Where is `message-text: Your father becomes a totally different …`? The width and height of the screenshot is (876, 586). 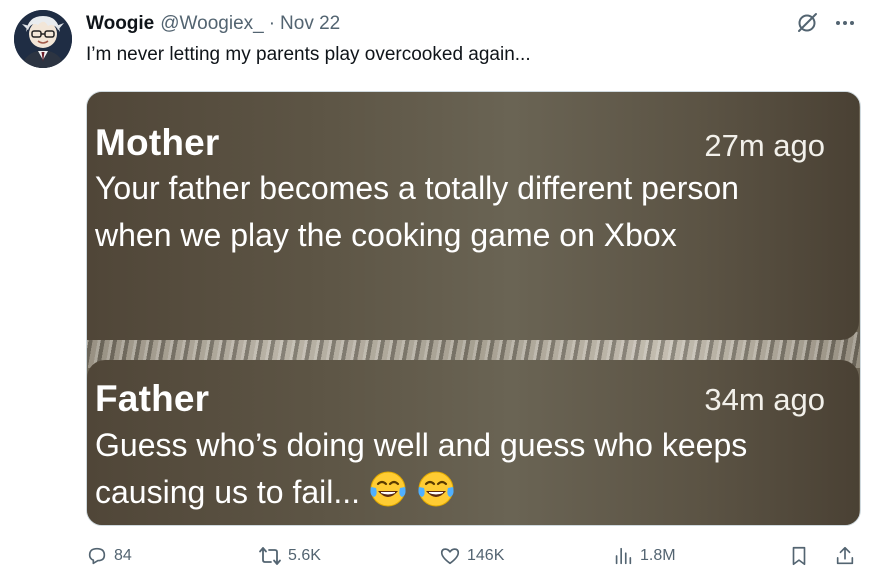
message-text: Your father becomes a totally different … is located at coordinates (417, 211).